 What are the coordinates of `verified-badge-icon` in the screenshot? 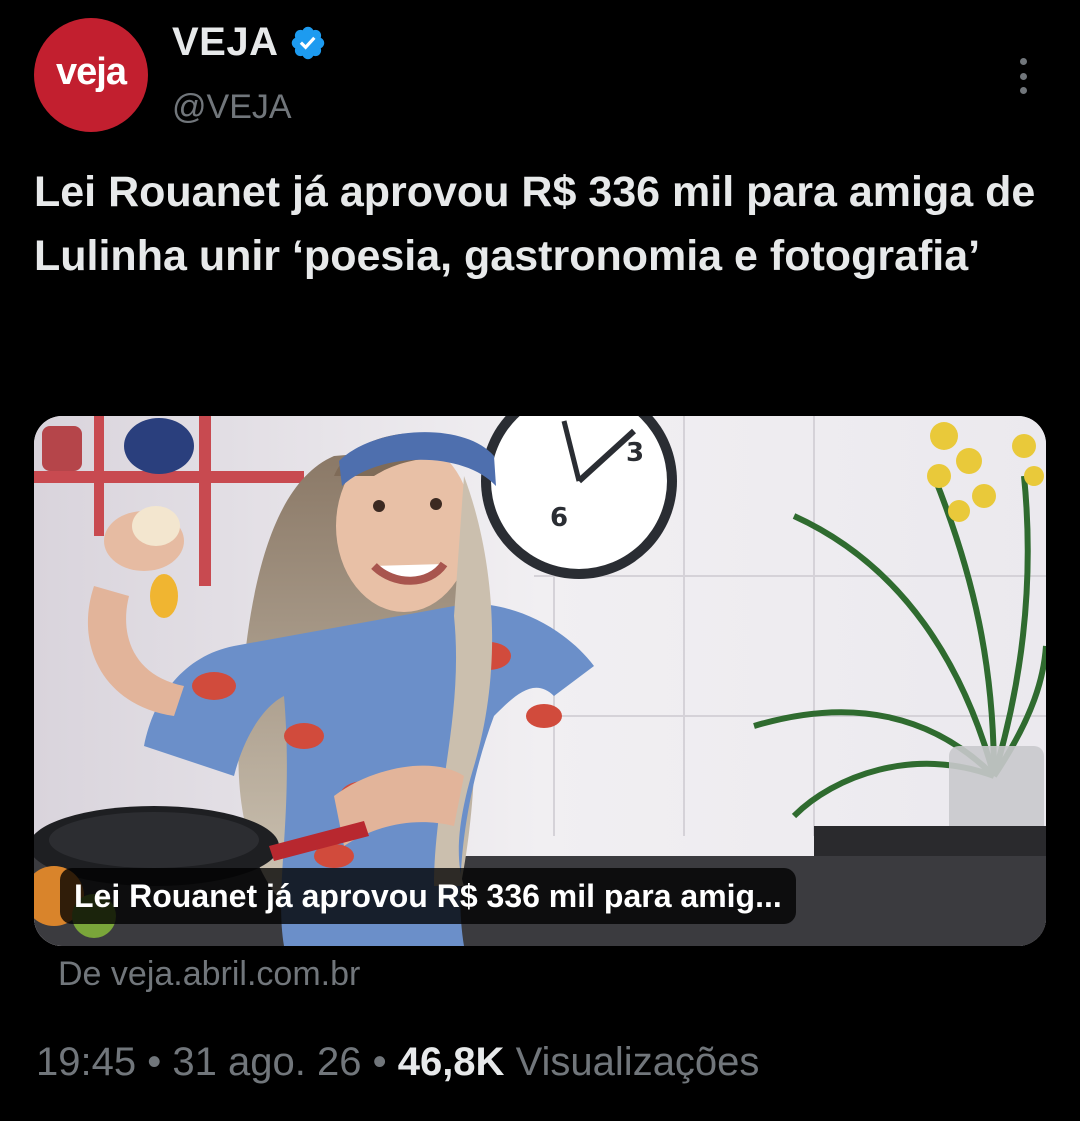 It's located at (307, 42).